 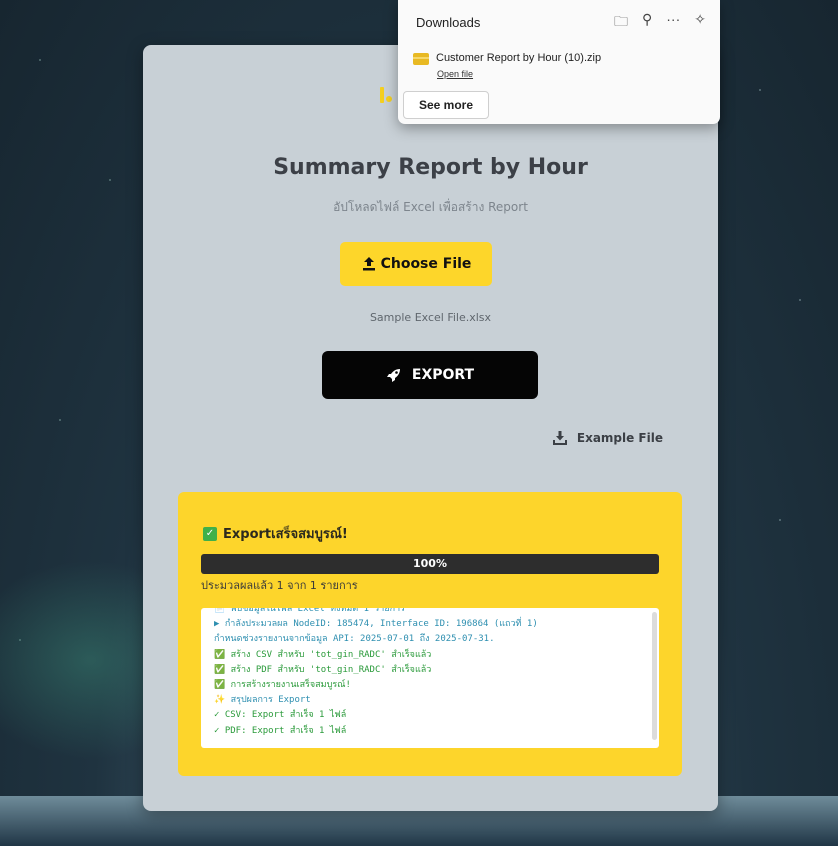 I want to click on downloads-title: Downloads, so click(x=448, y=22).